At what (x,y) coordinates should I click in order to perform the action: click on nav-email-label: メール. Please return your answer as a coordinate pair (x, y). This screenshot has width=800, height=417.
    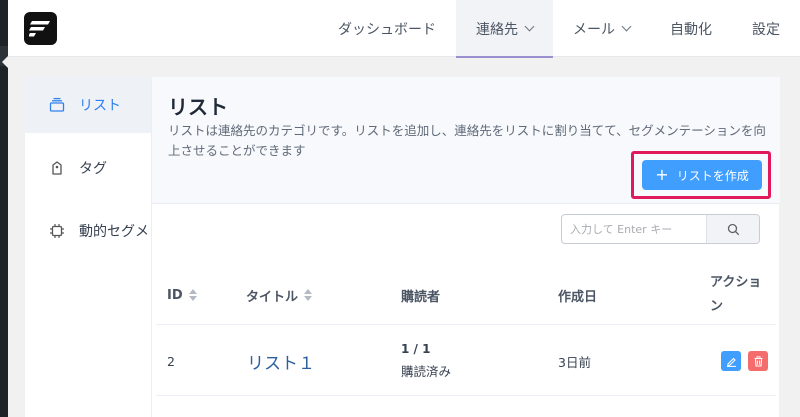
    Looking at the image, I should click on (594, 29).